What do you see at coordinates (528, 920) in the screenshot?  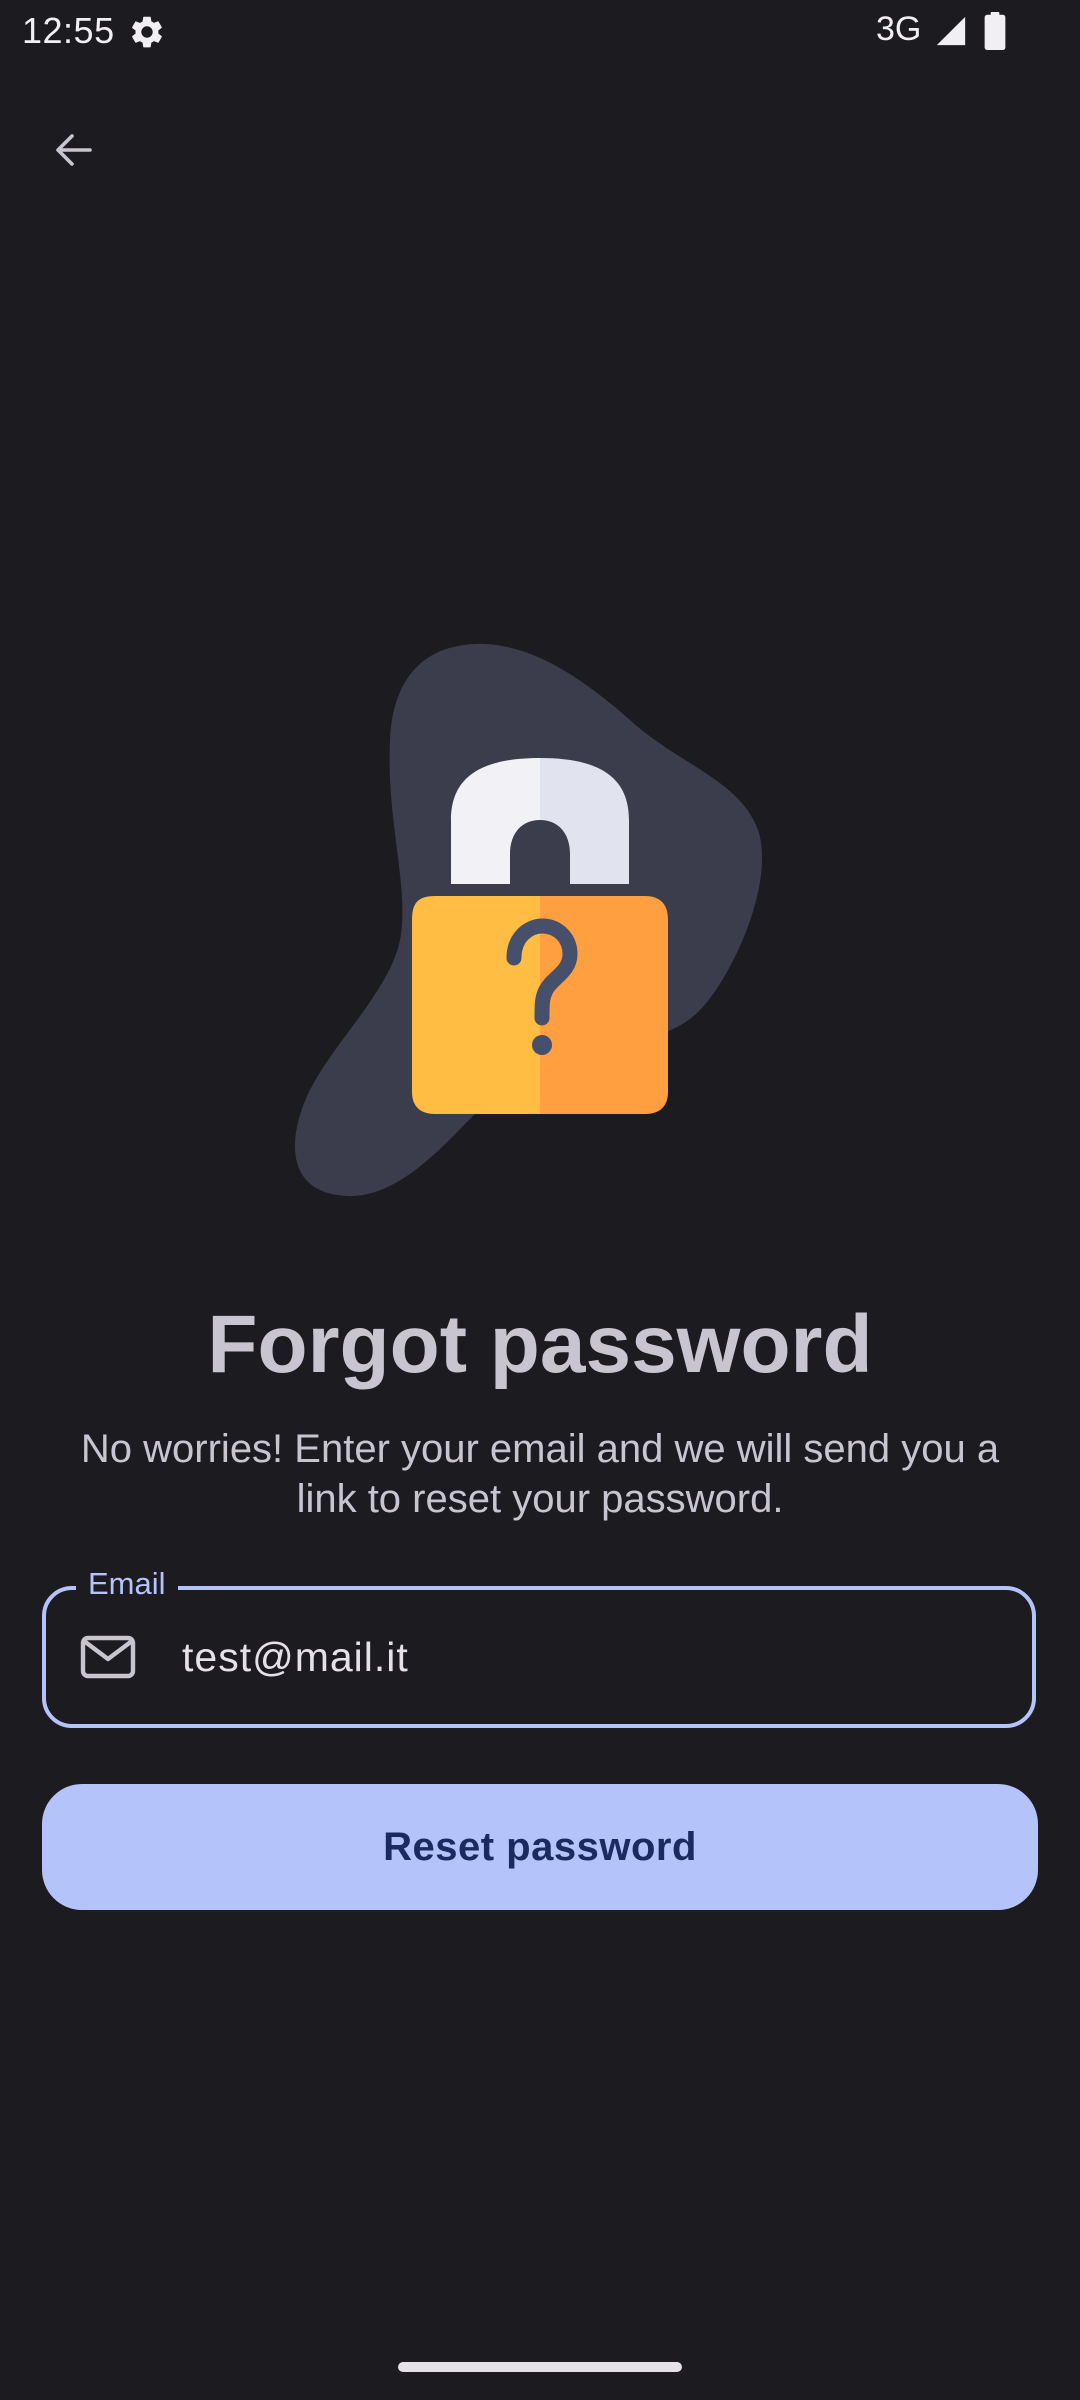 I see `padlock-question-icon` at bounding box center [528, 920].